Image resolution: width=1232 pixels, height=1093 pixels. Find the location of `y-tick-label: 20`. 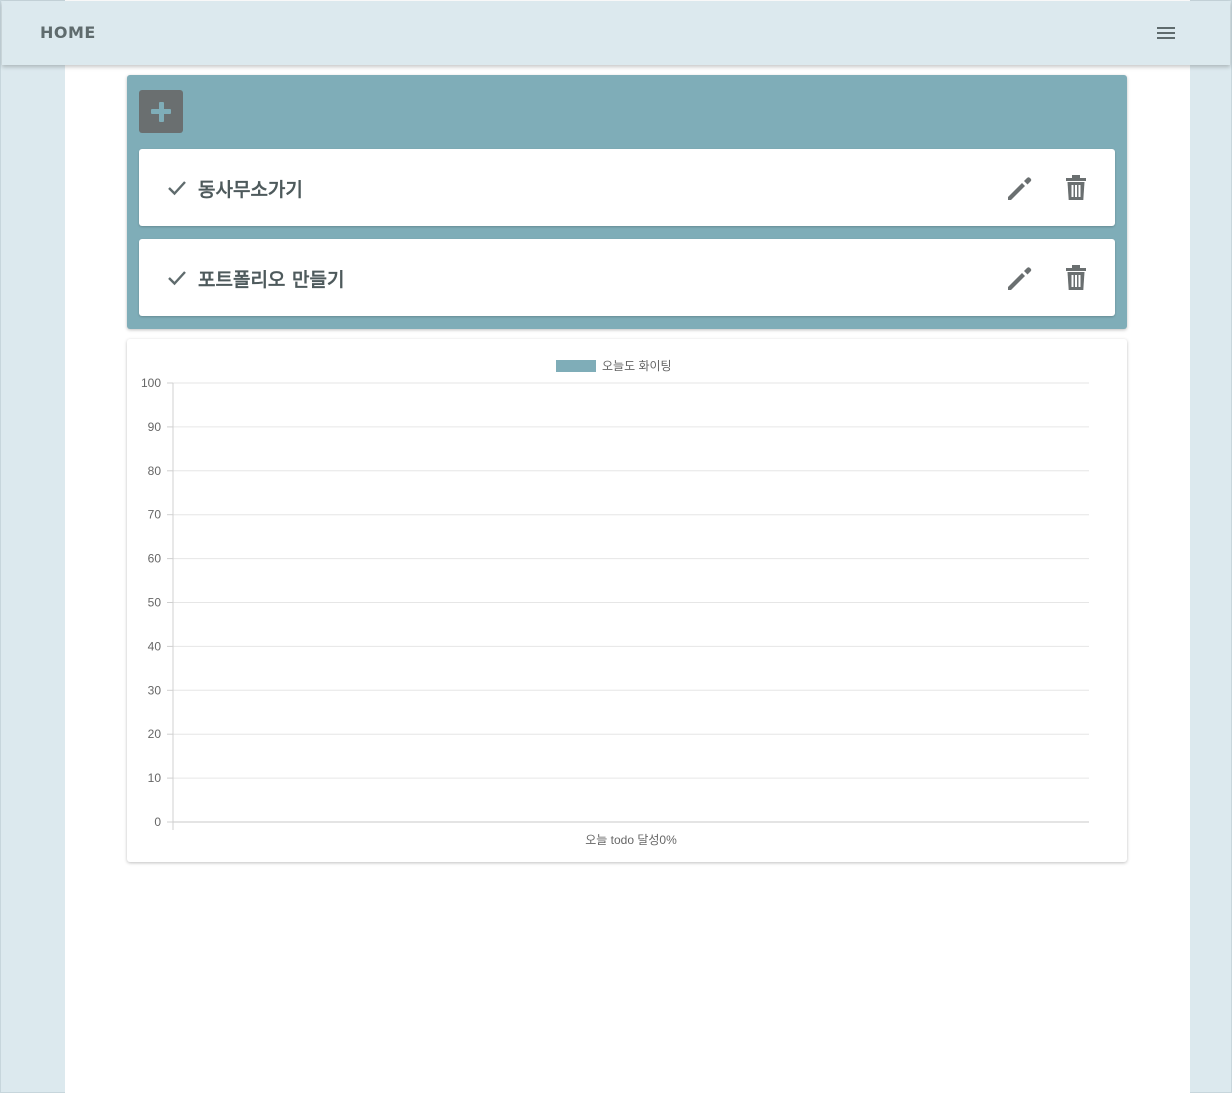

y-tick-label: 20 is located at coordinates (155, 734).